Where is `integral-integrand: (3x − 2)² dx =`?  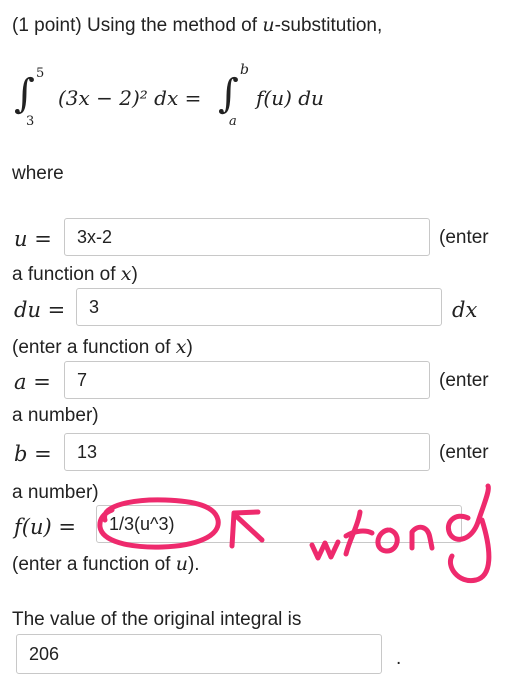
integral-integrand: (3x − 2)² dx = is located at coordinates (130, 98).